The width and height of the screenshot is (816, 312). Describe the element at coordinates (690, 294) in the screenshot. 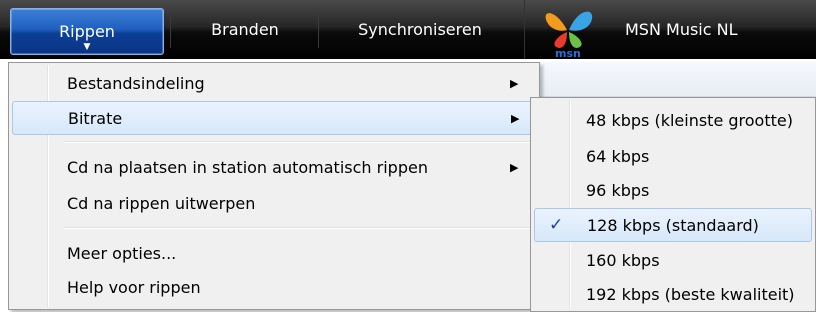

I see `menu-item-label: 192 kbps (beste kwaliteit)` at that location.